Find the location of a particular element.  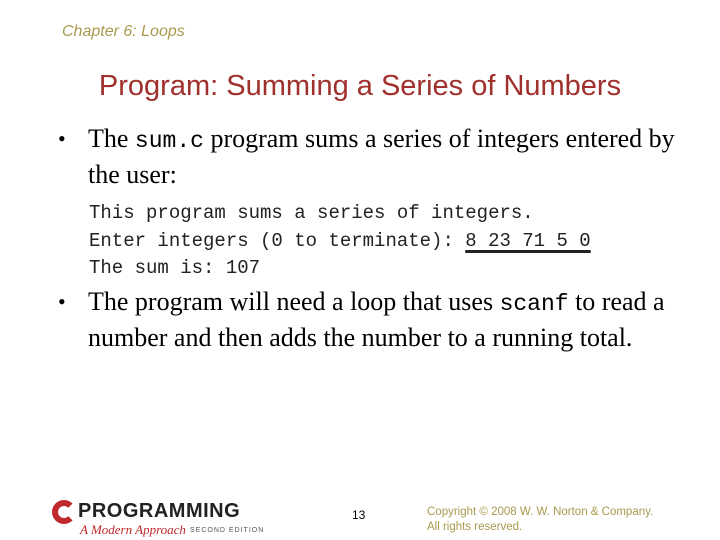

bullet-text-pre: The program will need a loop that uses is located at coordinates (294, 301).